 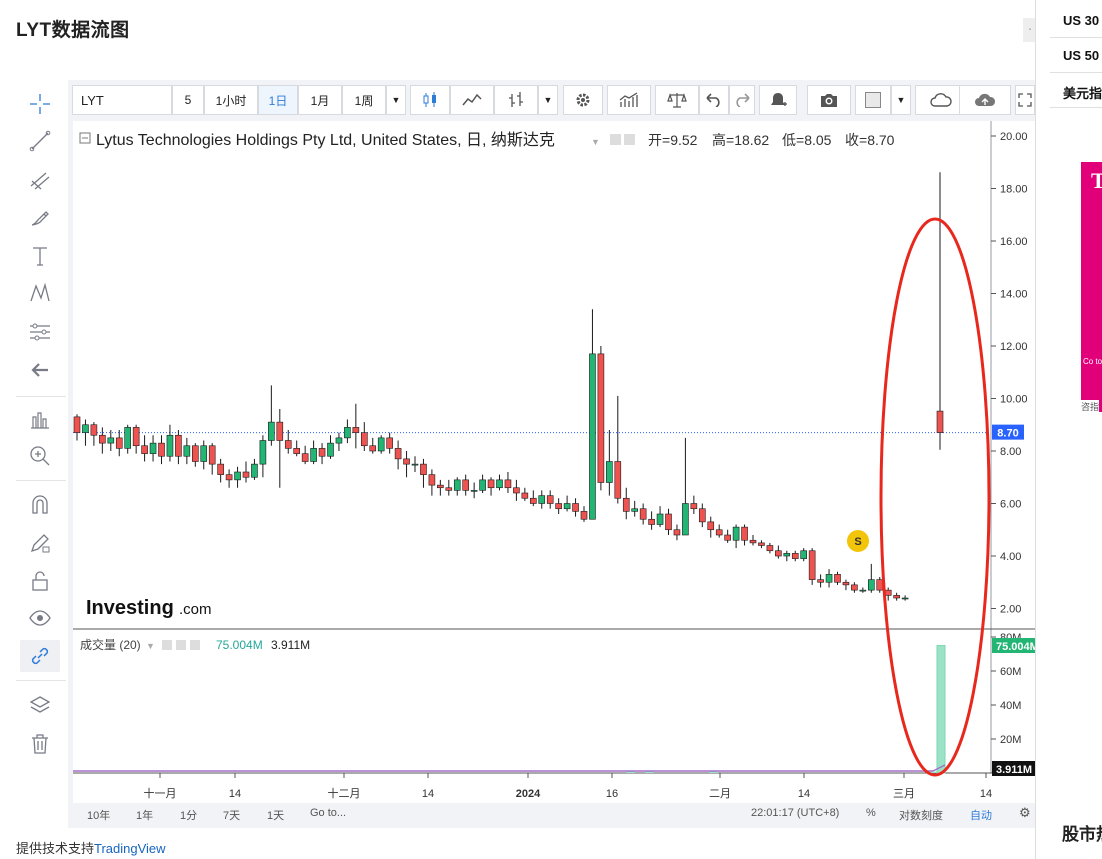 I want to click on fib-icon, so click(x=40, y=332).